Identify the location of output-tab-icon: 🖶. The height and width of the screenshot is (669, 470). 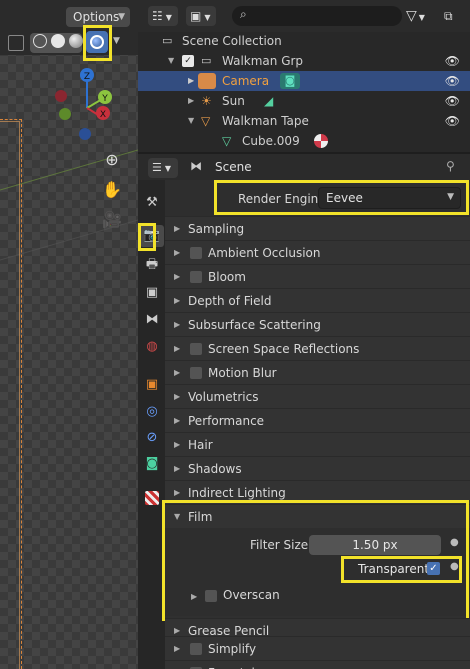
(152, 265).